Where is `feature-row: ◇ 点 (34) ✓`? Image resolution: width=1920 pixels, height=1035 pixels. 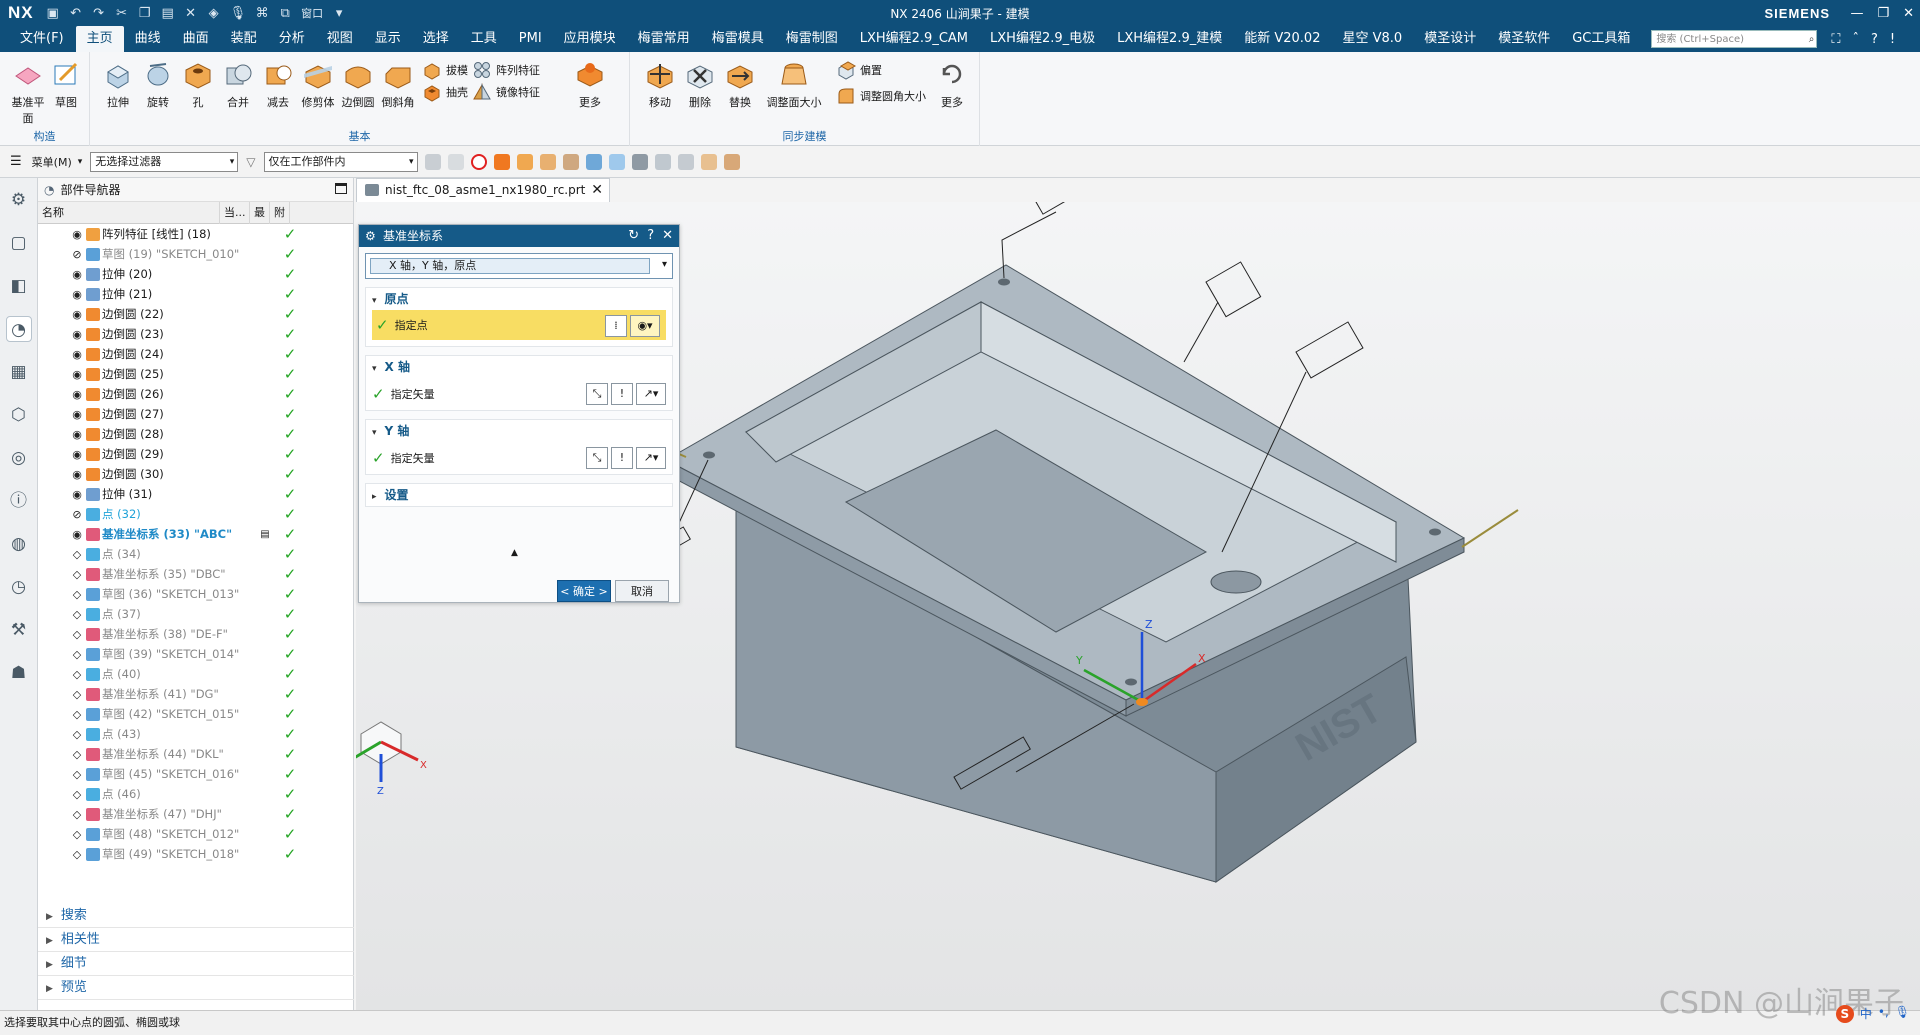
feature-row: ◇ 点 (34) ✓ is located at coordinates (195, 554).